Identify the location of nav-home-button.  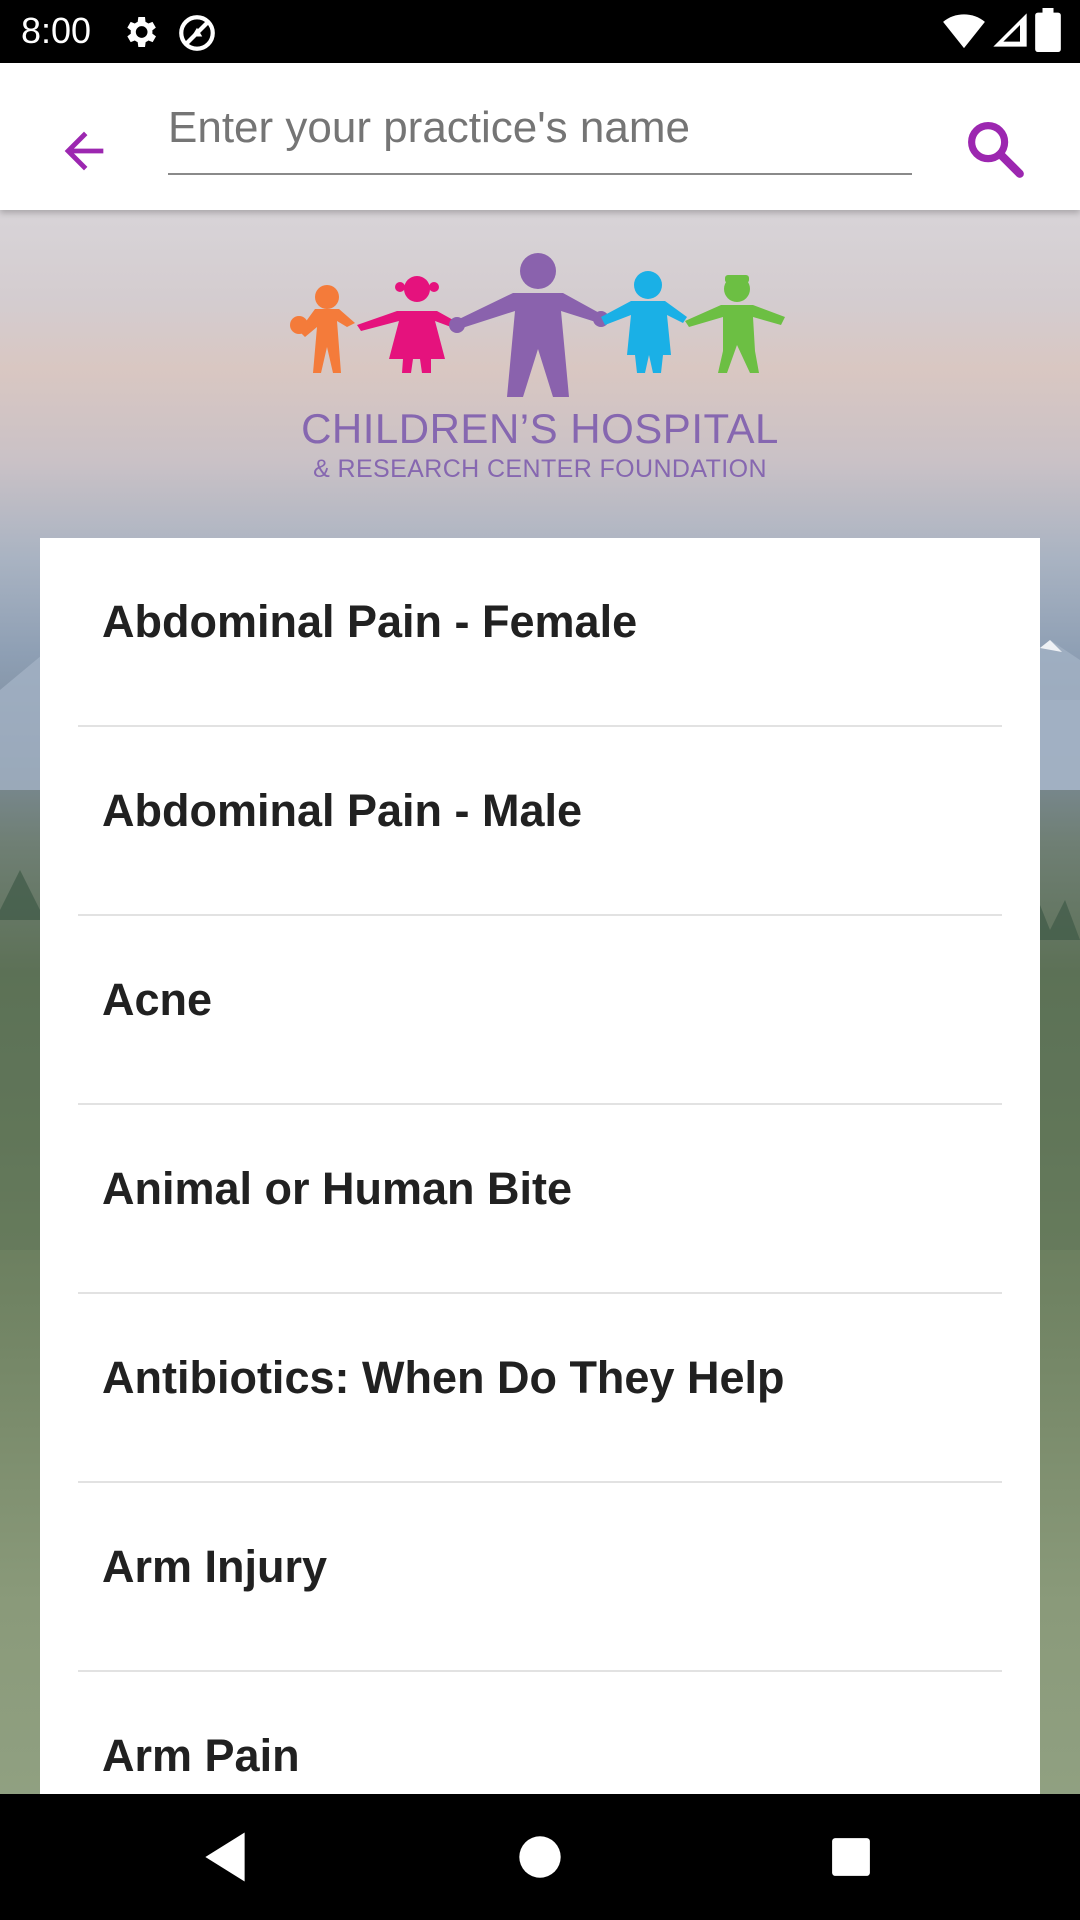
(540, 1857).